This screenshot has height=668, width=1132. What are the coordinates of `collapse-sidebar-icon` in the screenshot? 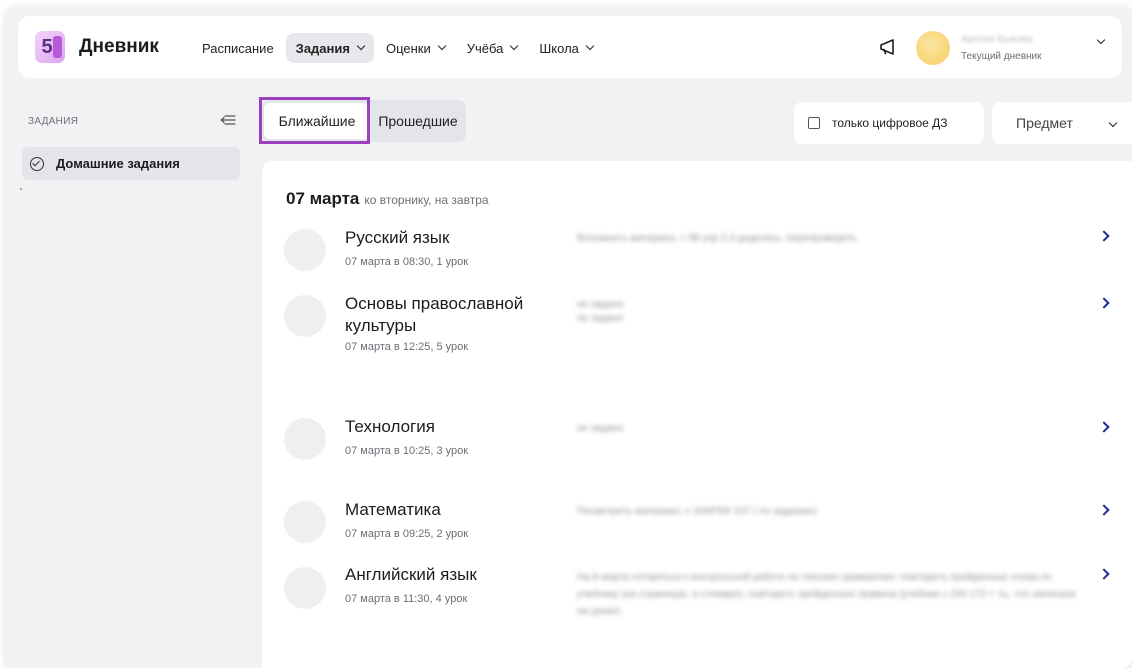 It's located at (228, 120).